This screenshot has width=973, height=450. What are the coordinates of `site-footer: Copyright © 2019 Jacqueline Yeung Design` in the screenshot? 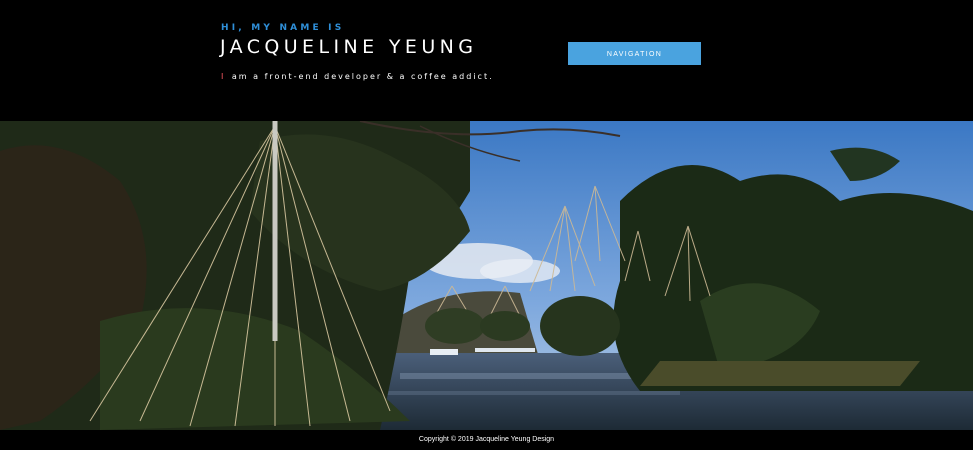 It's located at (486, 440).